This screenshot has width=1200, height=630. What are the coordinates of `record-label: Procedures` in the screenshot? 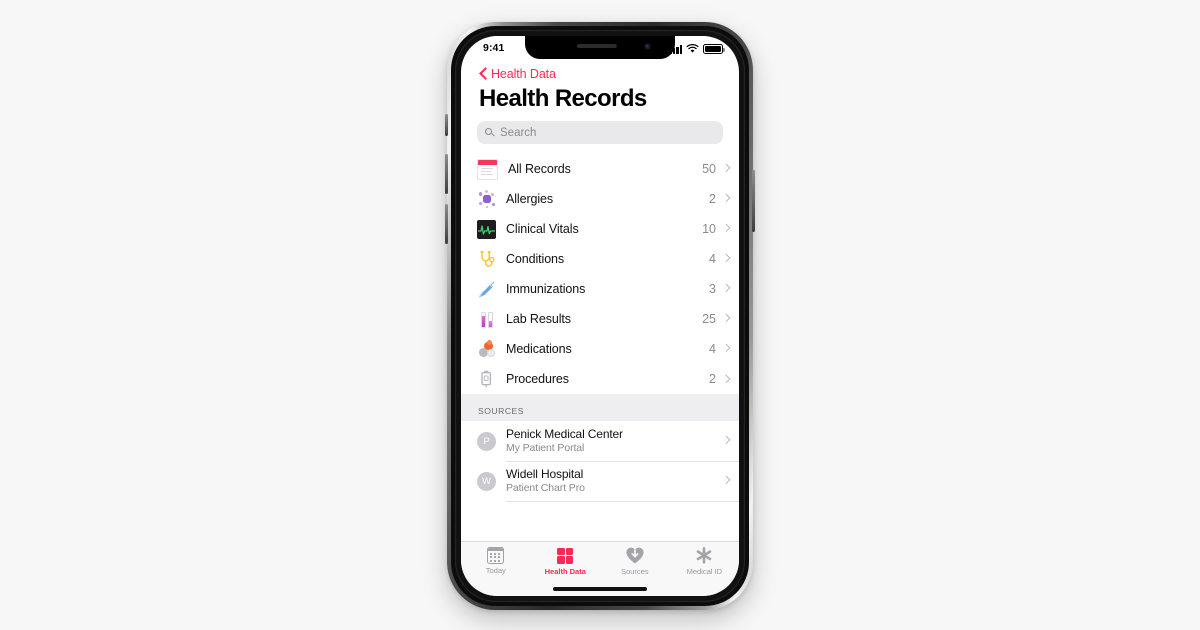 It's located at (537, 379).